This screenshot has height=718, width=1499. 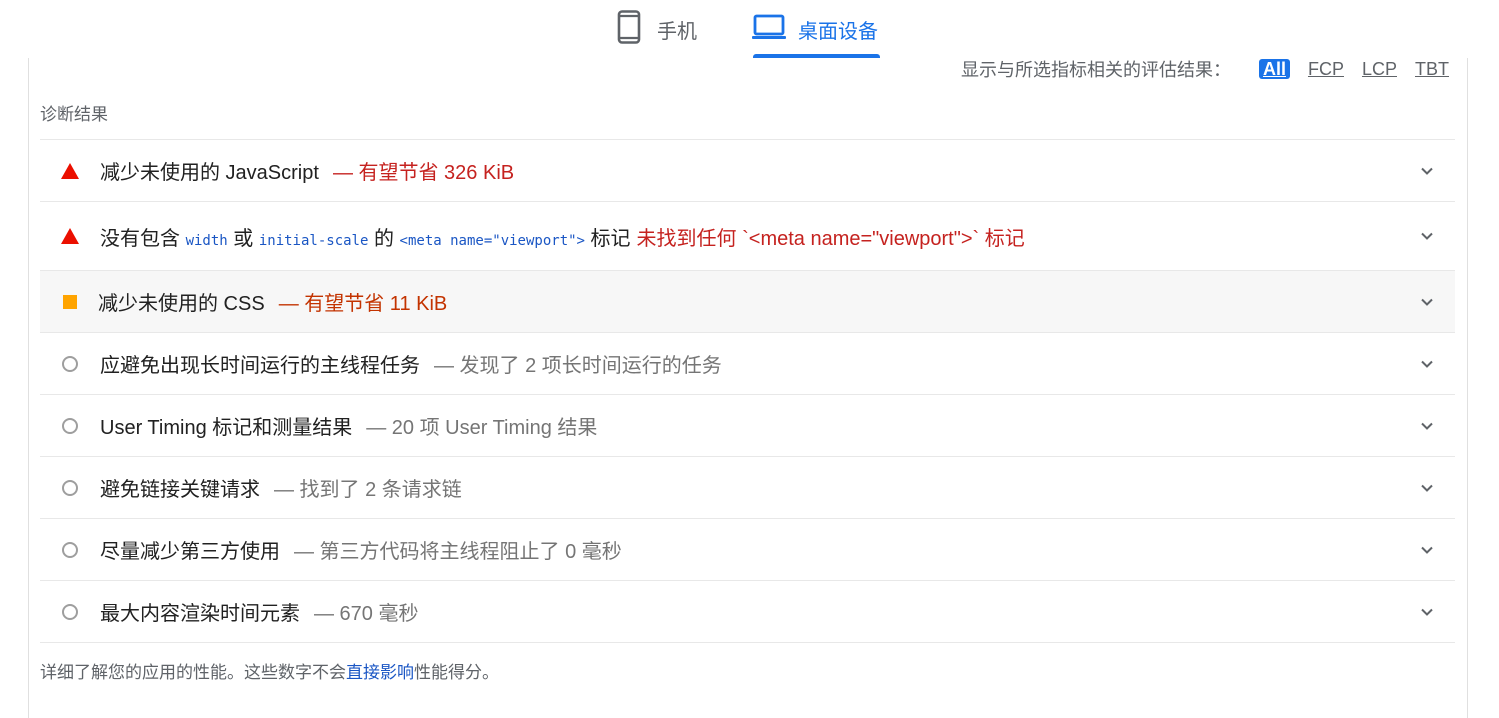 I want to click on footer-text: 详细了解您的应用的性能。这些数字不会, so click(x=193, y=672).